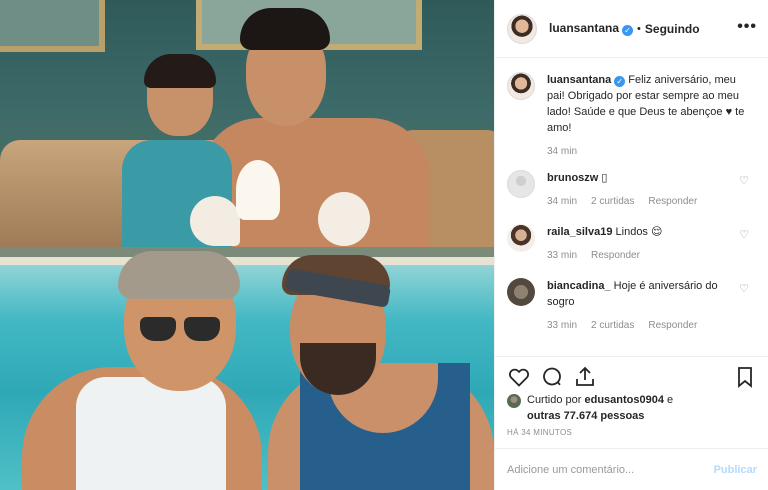 The height and width of the screenshot is (490, 768). I want to click on more-dots-icon: •••, so click(747, 27).